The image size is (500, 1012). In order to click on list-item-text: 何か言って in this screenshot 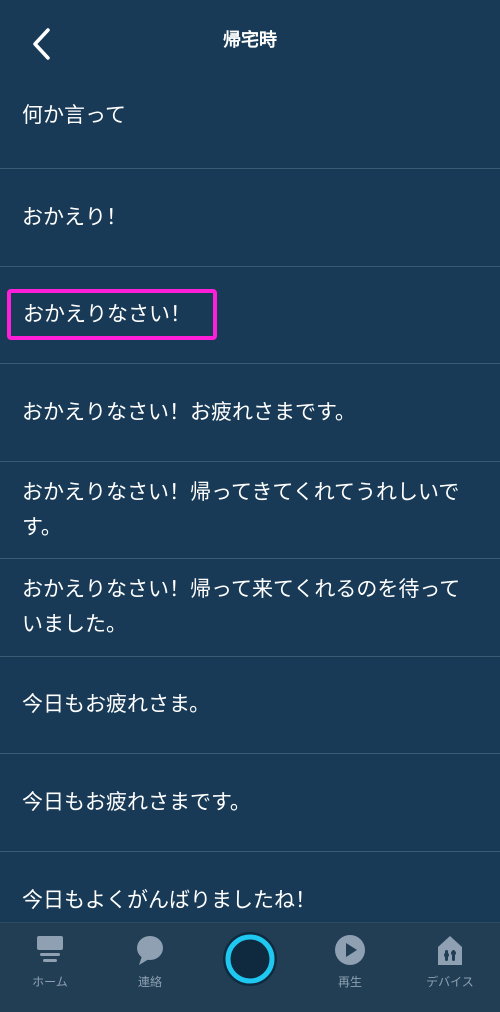, I will do `click(74, 114)`.